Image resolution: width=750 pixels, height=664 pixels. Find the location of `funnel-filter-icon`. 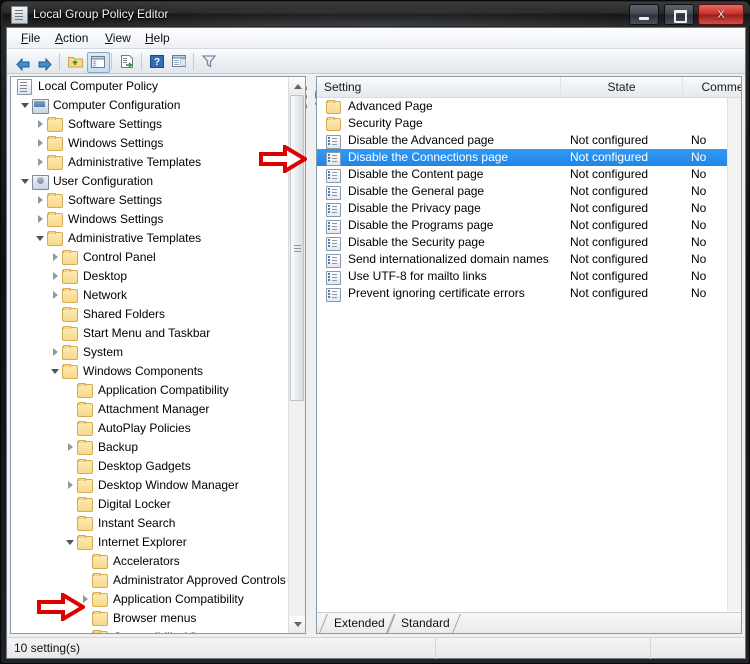

funnel-filter-icon is located at coordinates (209, 61).